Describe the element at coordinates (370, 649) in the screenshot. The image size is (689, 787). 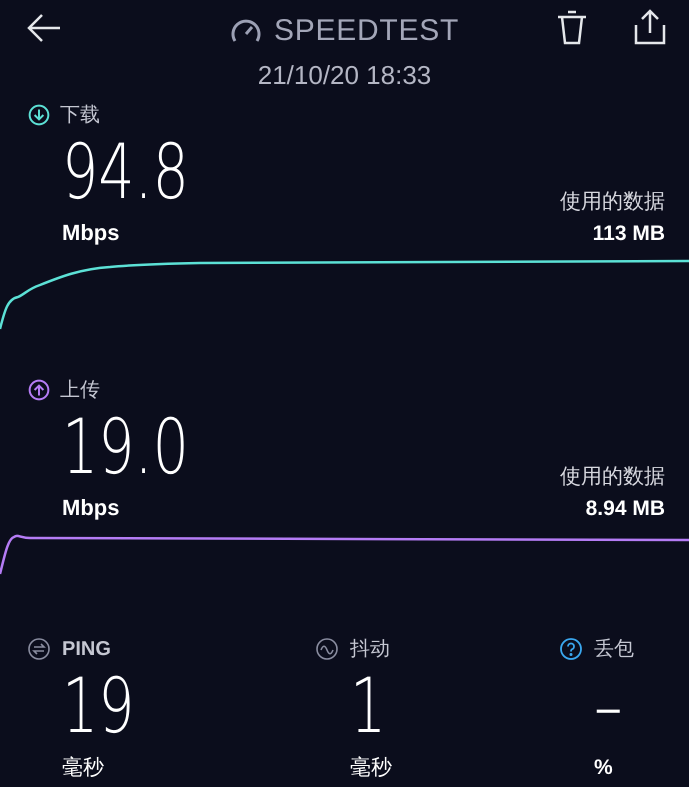
I see `stat-label: 抖动` at that location.